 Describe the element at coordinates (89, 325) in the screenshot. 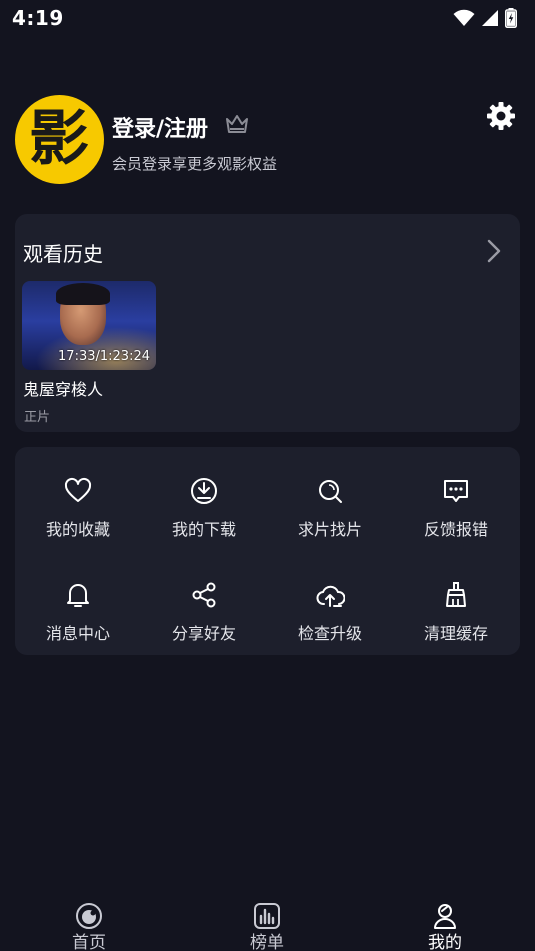

I see `history-thumbnail: 17:33/1:23:24` at that location.